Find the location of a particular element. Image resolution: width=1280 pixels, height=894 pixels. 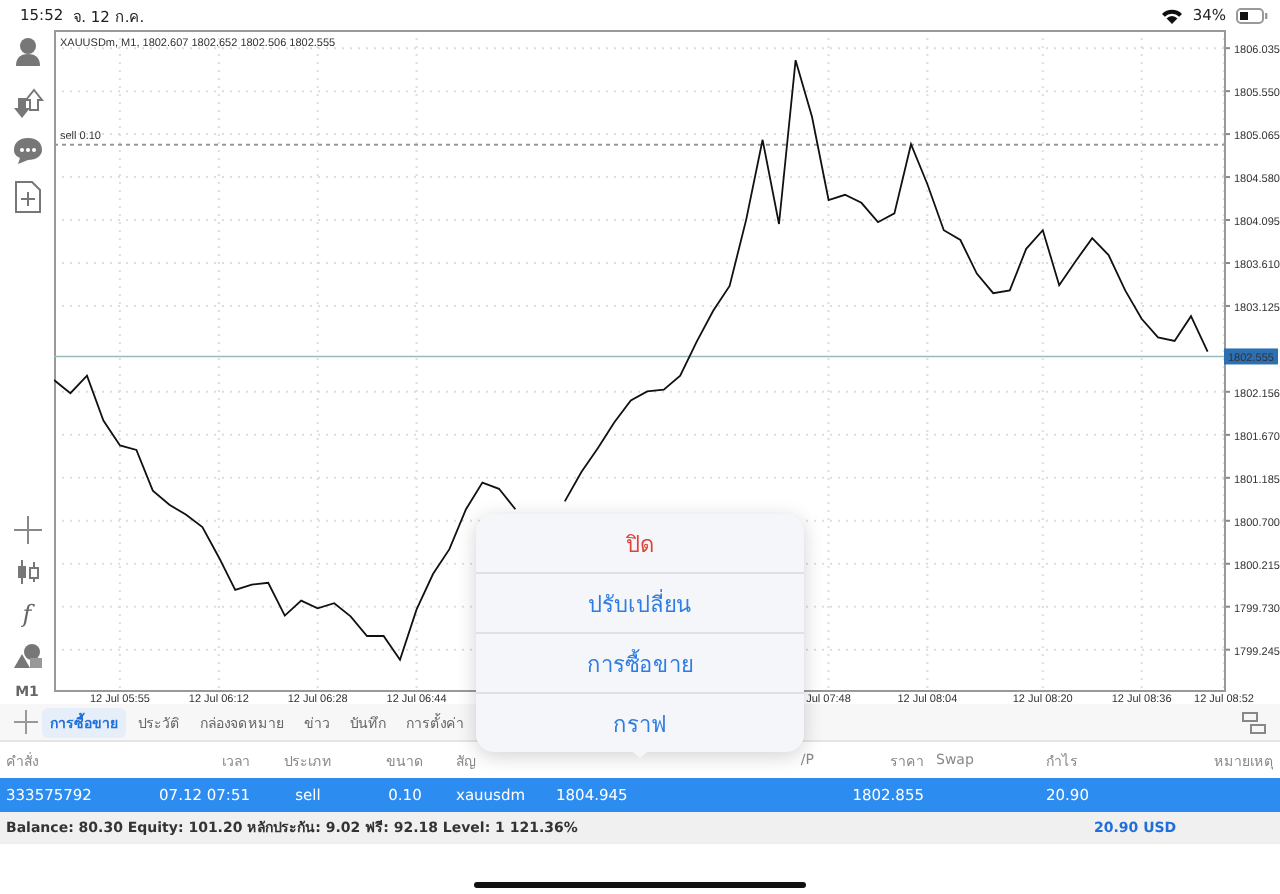

crosshair-icon is located at coordinates (27, 530).